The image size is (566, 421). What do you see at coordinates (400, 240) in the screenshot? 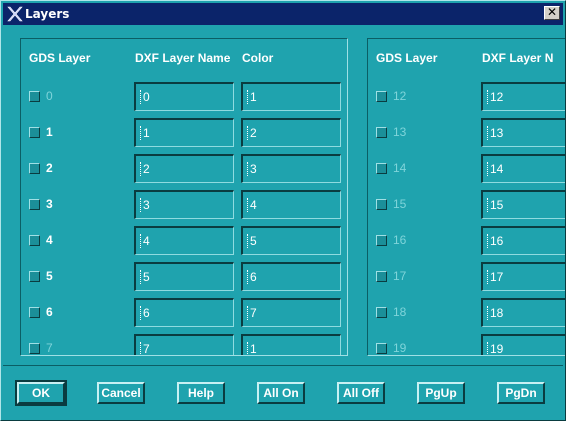
I see `gds-layer-number: 16` at bounding box center [400, 240].